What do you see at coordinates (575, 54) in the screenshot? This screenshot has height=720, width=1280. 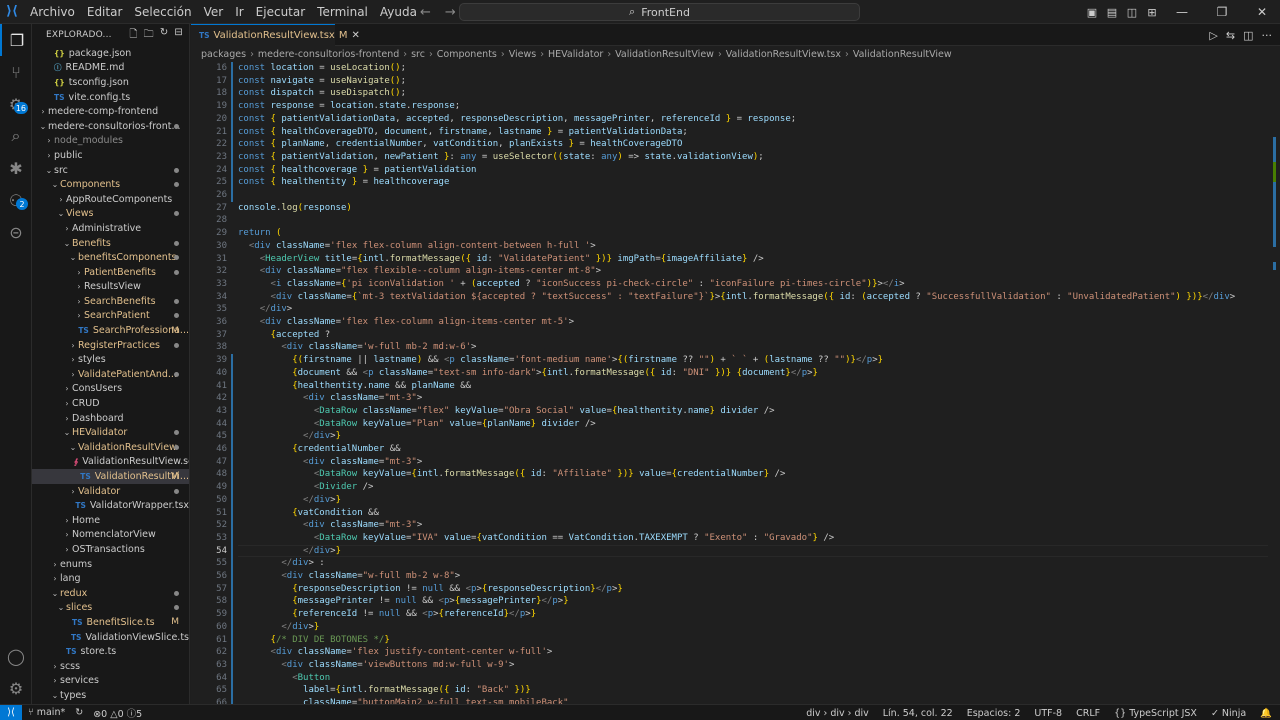 I see `breadcrumb-item: HEValidator` at bounding box center [575, 54].